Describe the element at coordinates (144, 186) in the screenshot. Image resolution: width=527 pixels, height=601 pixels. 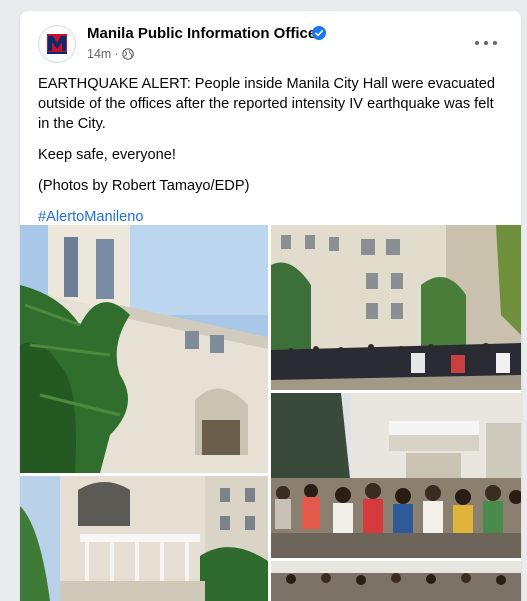
I see `post-paragraph: (Photos by Robert Tamayo/EDP)` at that location.